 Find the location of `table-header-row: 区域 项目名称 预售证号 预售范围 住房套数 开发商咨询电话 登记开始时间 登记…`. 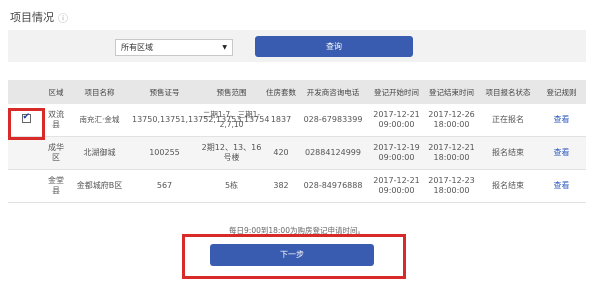

table-header-row: 区域 项目名称 预售证号 预售范围 住房套数 开发商咨询电话 登记开始时间 登记… is located at coordinates (297, 92).